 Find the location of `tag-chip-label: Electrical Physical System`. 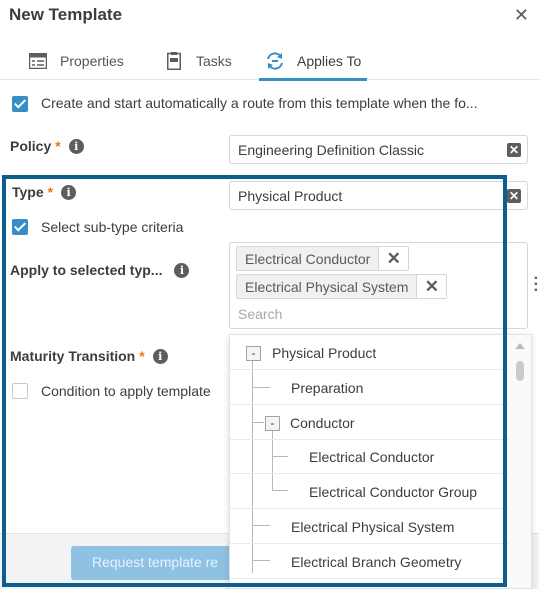

tag-chip-label: Electrical Physical System is located at coordinates (327, 286).